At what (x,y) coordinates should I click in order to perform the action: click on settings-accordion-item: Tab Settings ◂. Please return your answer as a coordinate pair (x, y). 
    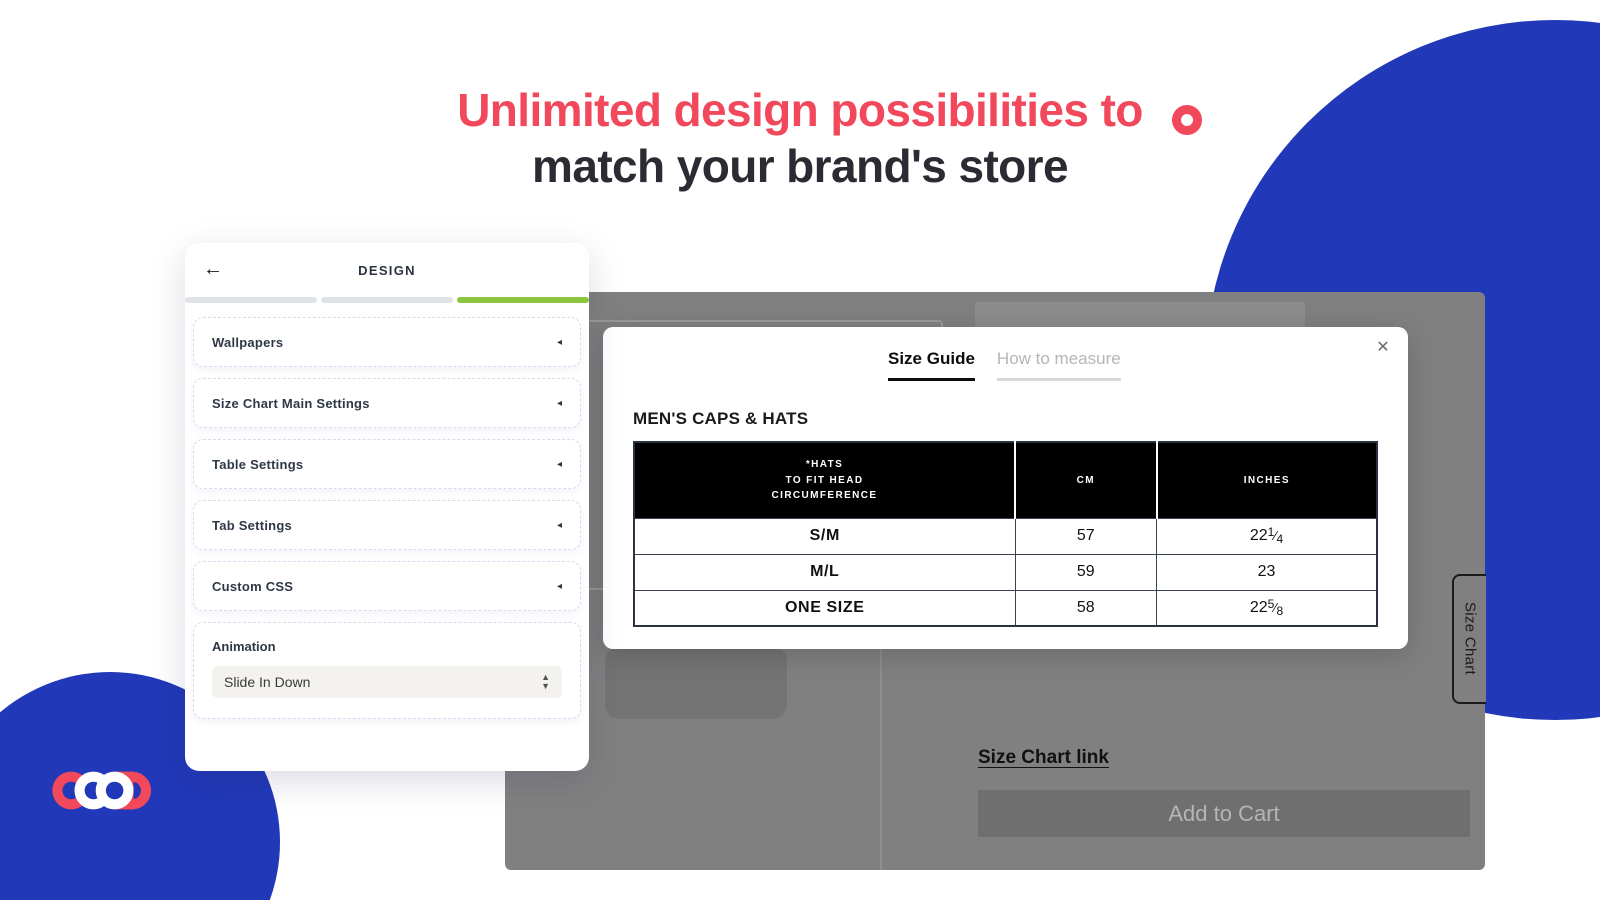
    Looking at the image, I should click on (387, 525).